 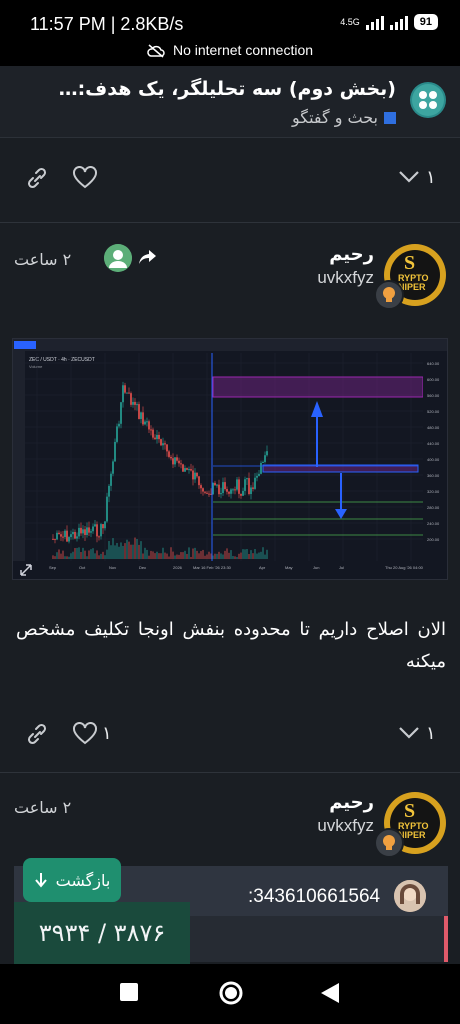 I want to click on like-count: ۱, so click(x=107, y=733).